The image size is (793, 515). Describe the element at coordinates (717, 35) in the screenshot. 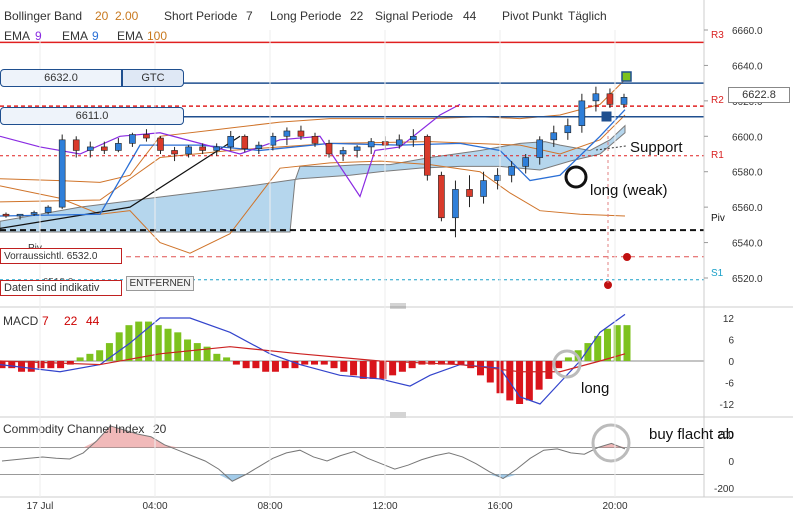

I see `r3-label: R3` at that location.